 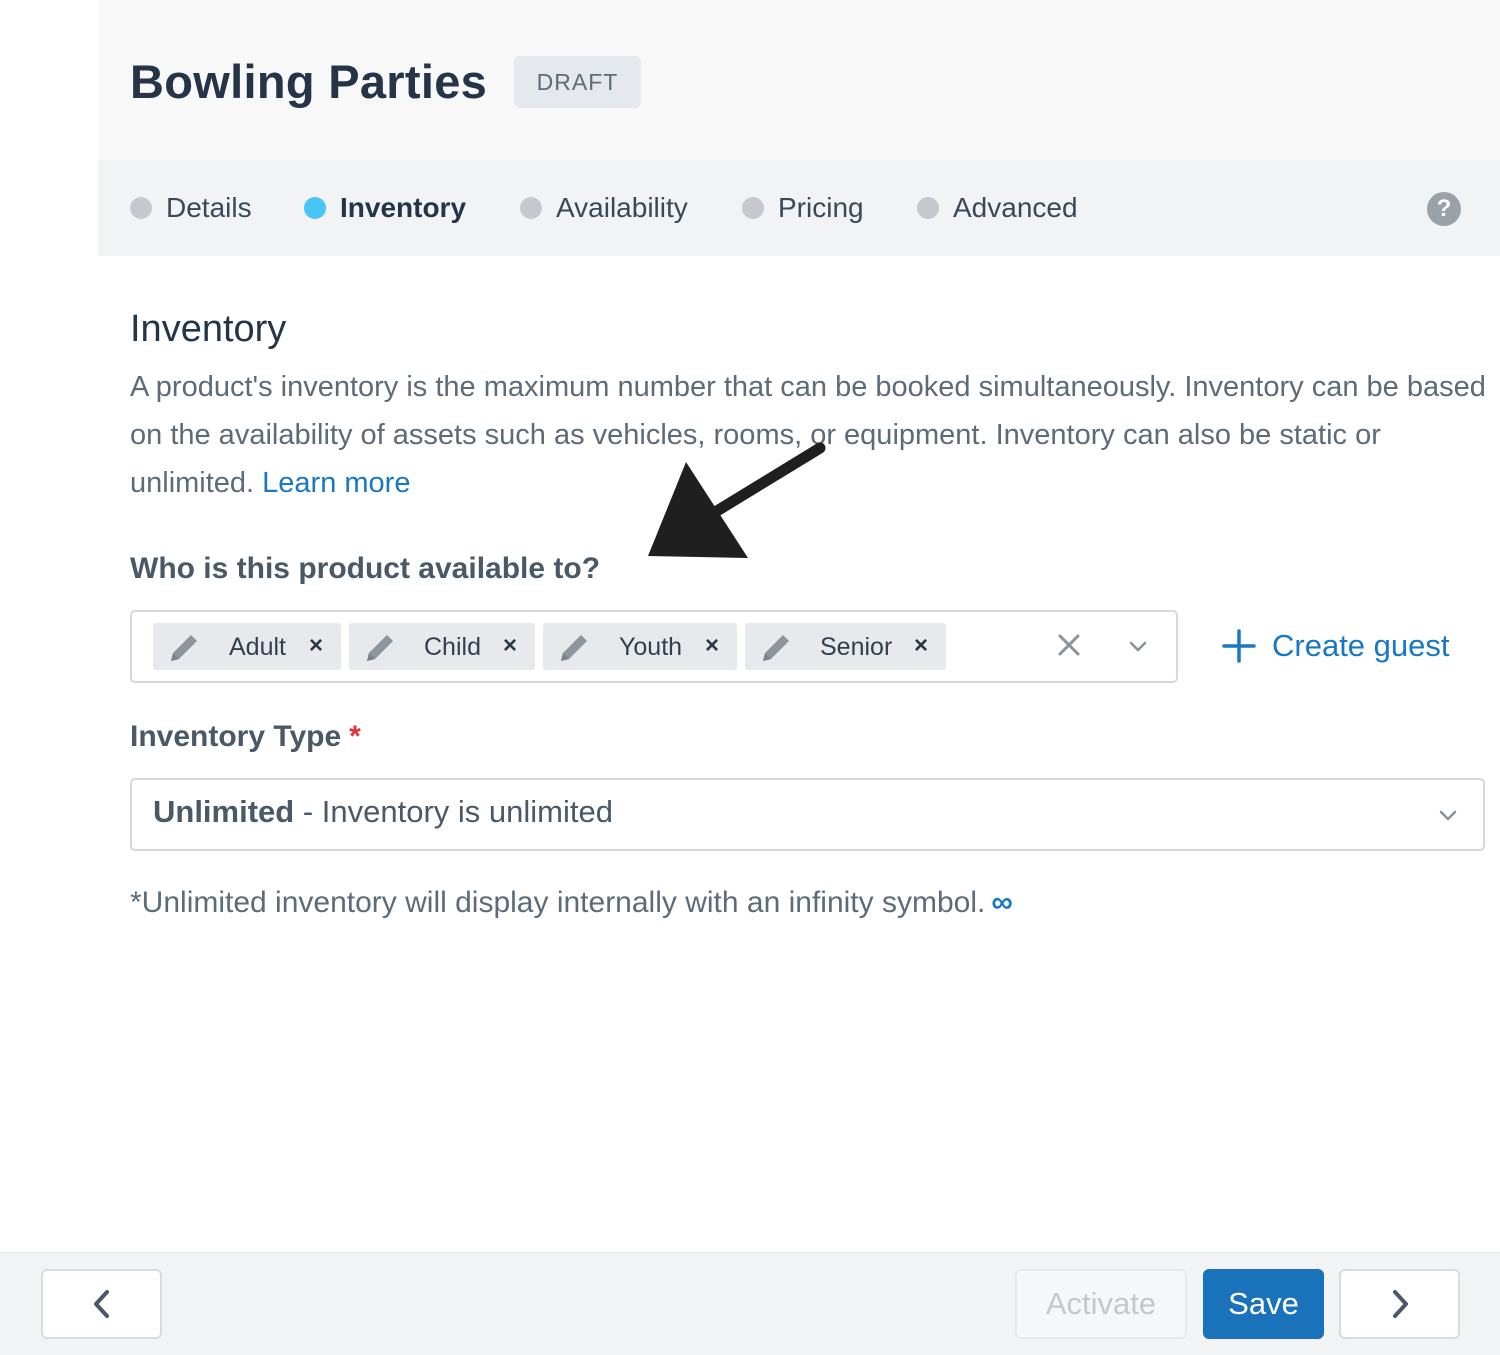 I want to click on tab-details: Details, so click(x=191, y=208).